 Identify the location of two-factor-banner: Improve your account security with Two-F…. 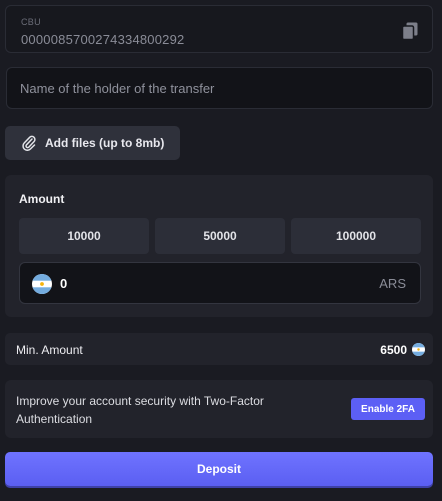
(219, 409).